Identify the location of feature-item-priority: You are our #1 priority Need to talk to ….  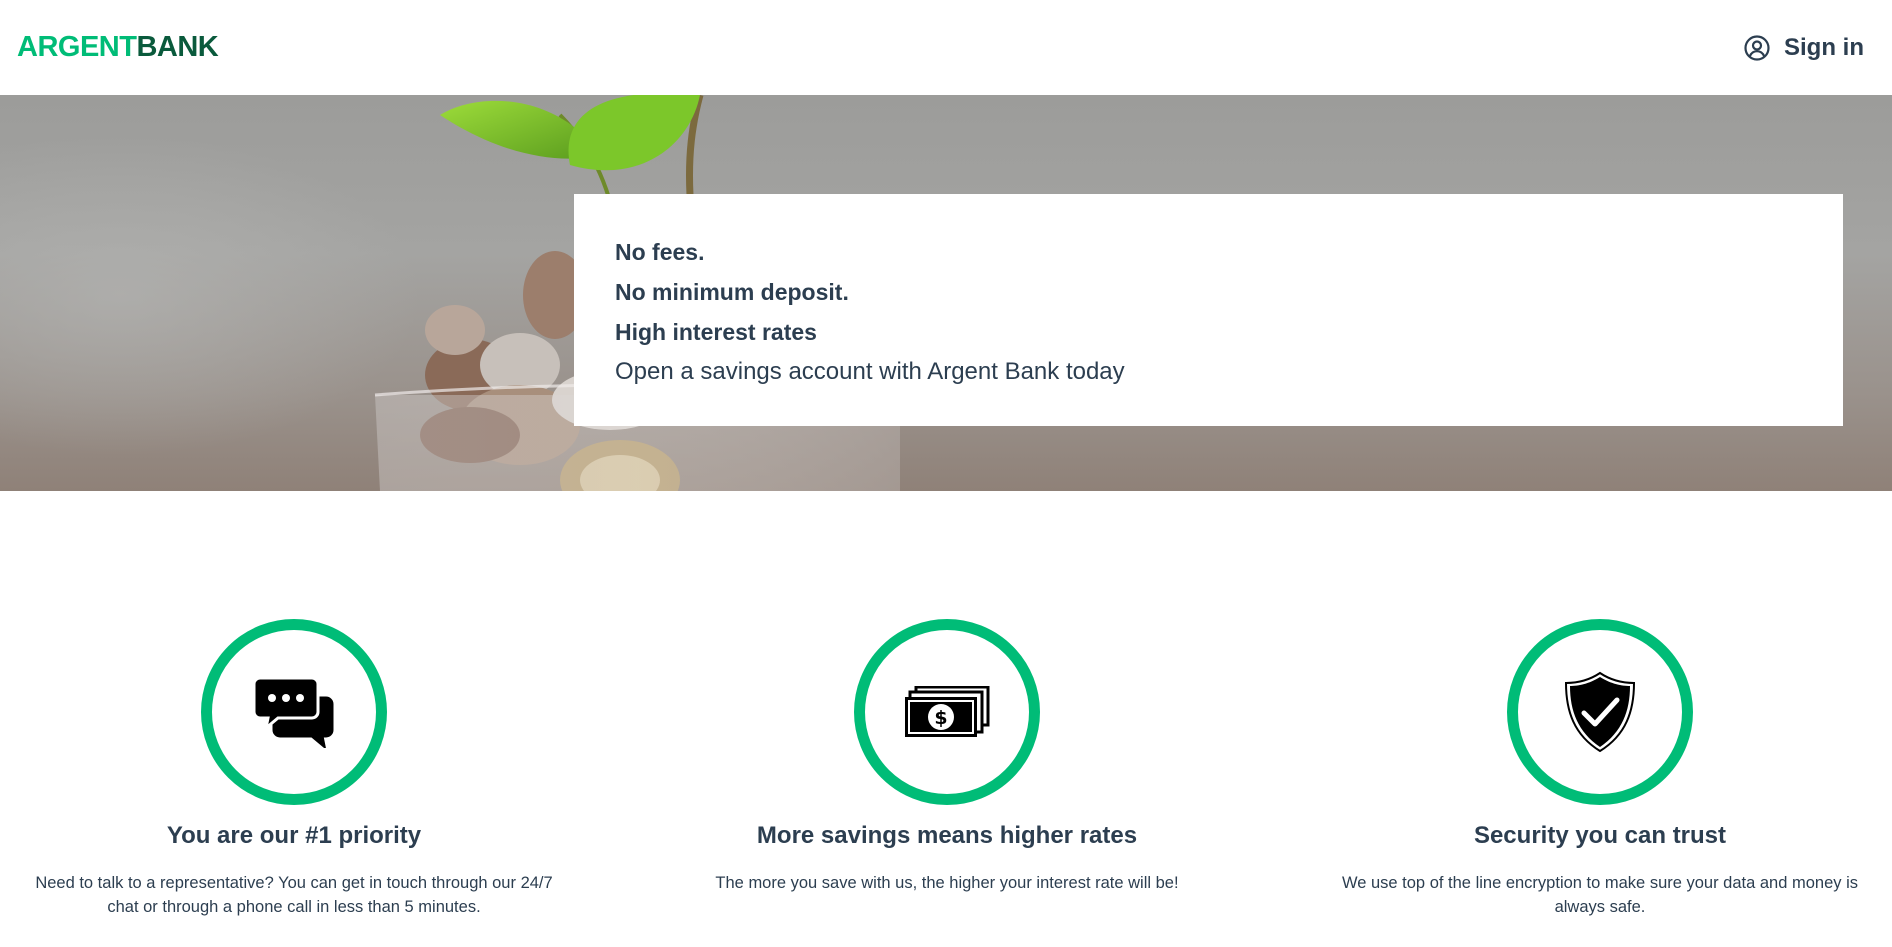
(294, 769).